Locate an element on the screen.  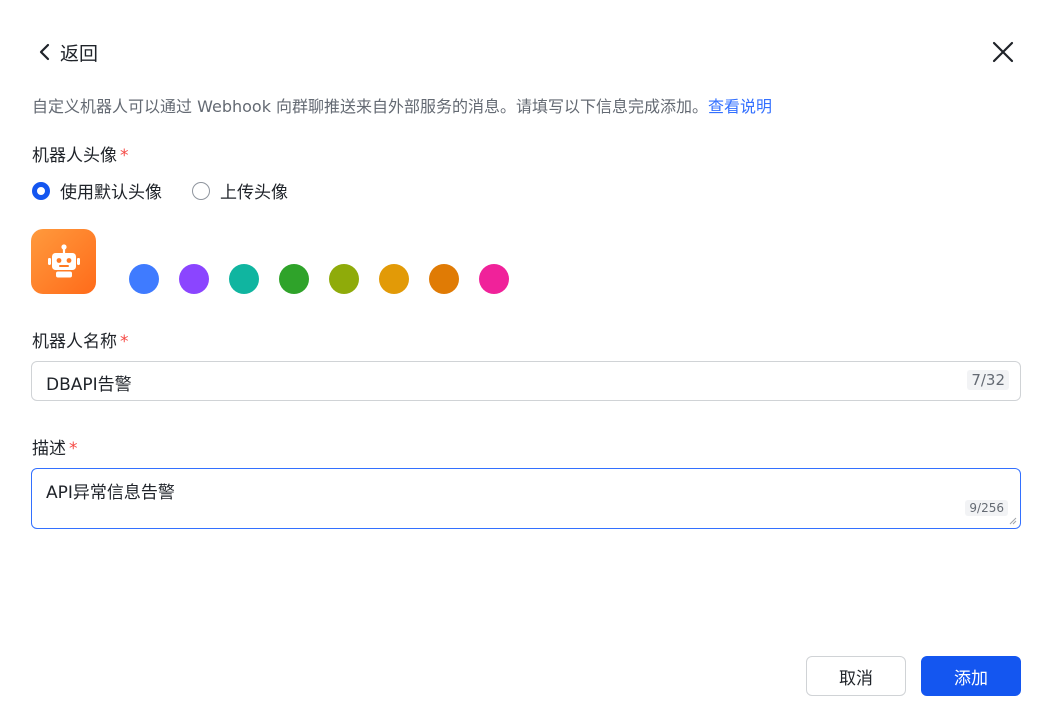
radio-default-avatar-label: 使用默认头像 is located at coordinates (111, 193).